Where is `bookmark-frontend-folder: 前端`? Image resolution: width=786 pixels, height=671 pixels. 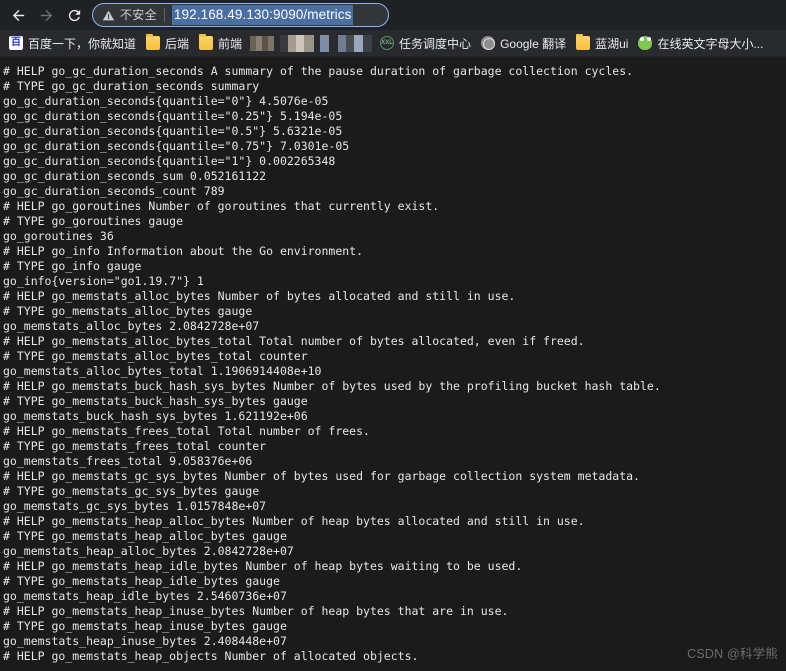 bookmark-frontend-folder: 前端 is located at coordinates (220, 43).